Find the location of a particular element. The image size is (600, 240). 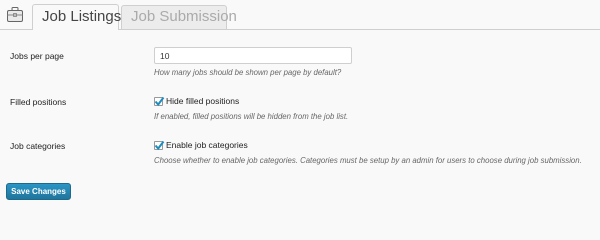

filled-positions-label: Filled positions is located at coordinates (38, 102).